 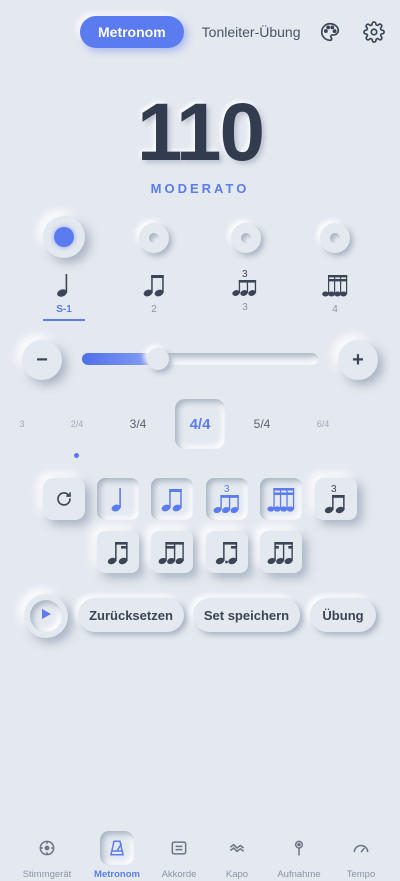 What do you see at coordinates (200, 424) in the screenshot?
I see `time-signature-selected: 4/4` at bounding box center [200, 424].